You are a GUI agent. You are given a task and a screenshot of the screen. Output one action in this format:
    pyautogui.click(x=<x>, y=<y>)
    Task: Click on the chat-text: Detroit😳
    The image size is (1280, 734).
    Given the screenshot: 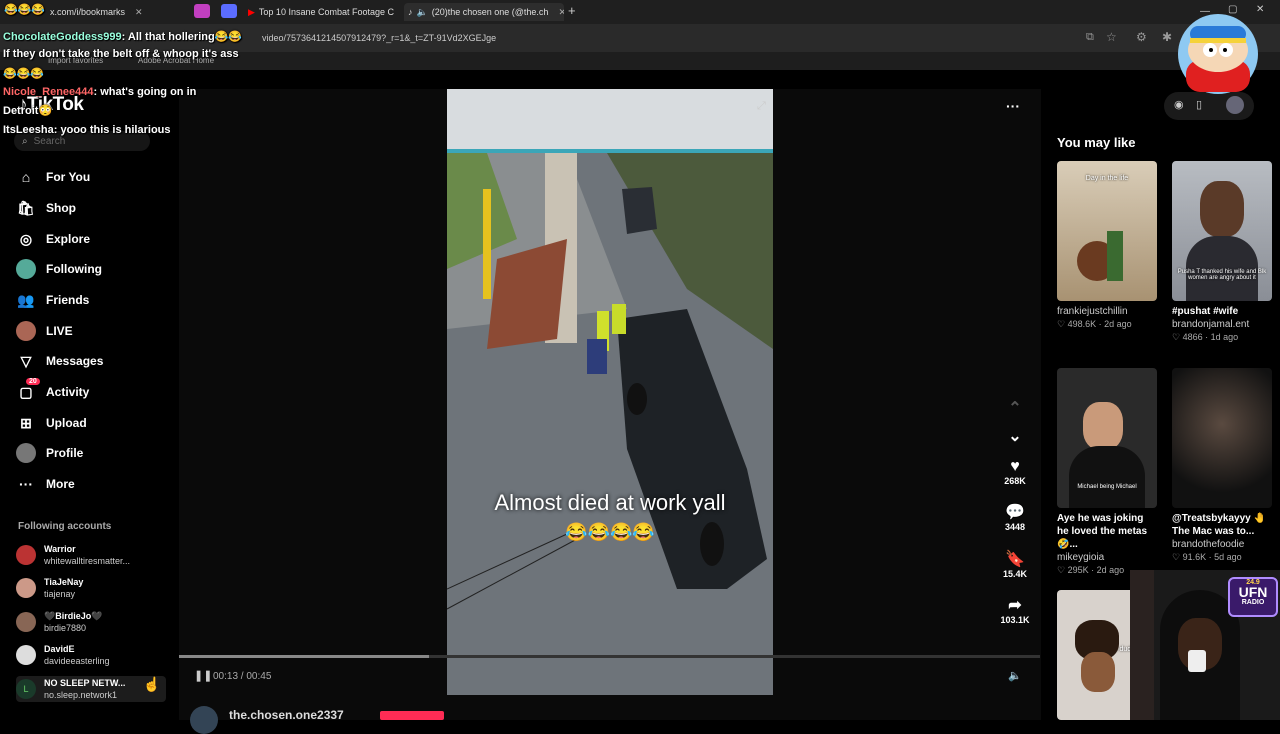 What is the action you would take?
    pyautogui.click(x=28, y=111)
    